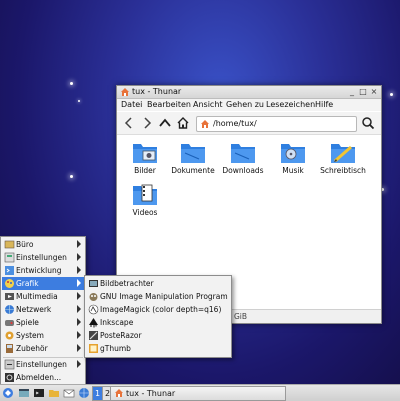 Image resolution: width=400 pixels, height=401 pixels. I want to click on terminal-icon, so click(39, 393).